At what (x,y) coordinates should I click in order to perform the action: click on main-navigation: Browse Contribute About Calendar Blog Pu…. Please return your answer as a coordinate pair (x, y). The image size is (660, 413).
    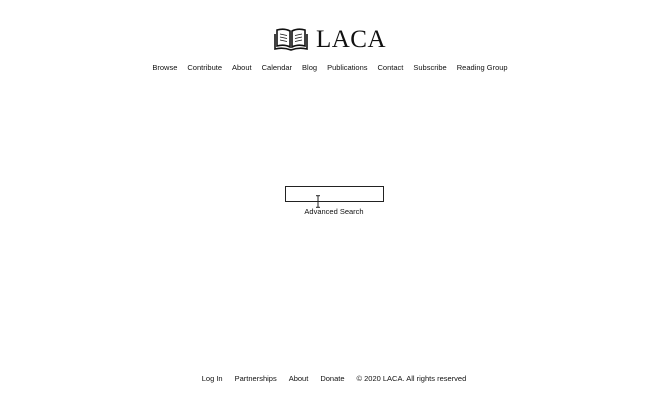
    Looking at the image, I should click on (330, 68).